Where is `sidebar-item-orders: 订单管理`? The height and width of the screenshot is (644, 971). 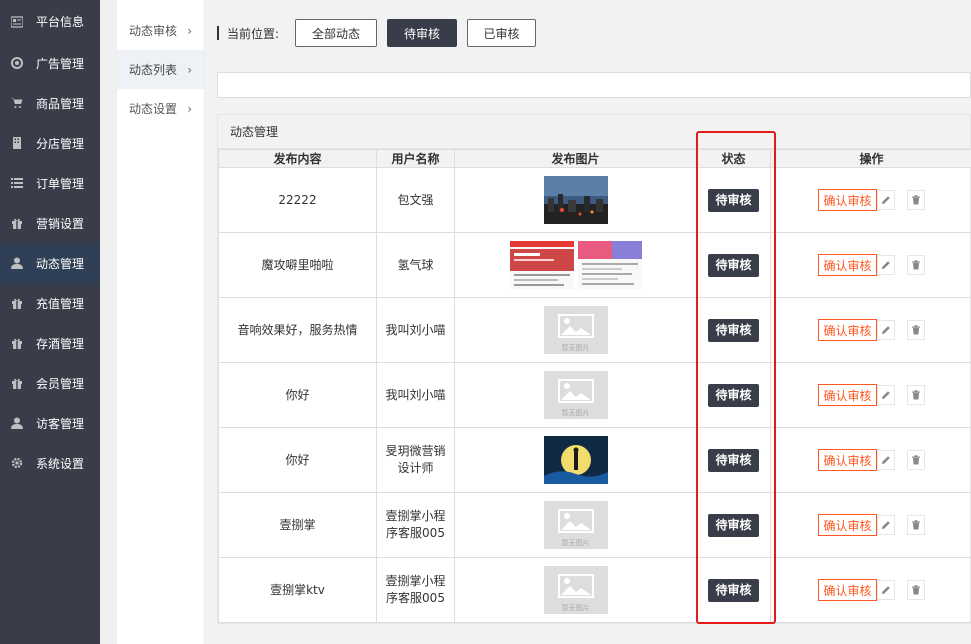
sidebar-item-orders: 订单管理 is located at coordinates (50, 183).